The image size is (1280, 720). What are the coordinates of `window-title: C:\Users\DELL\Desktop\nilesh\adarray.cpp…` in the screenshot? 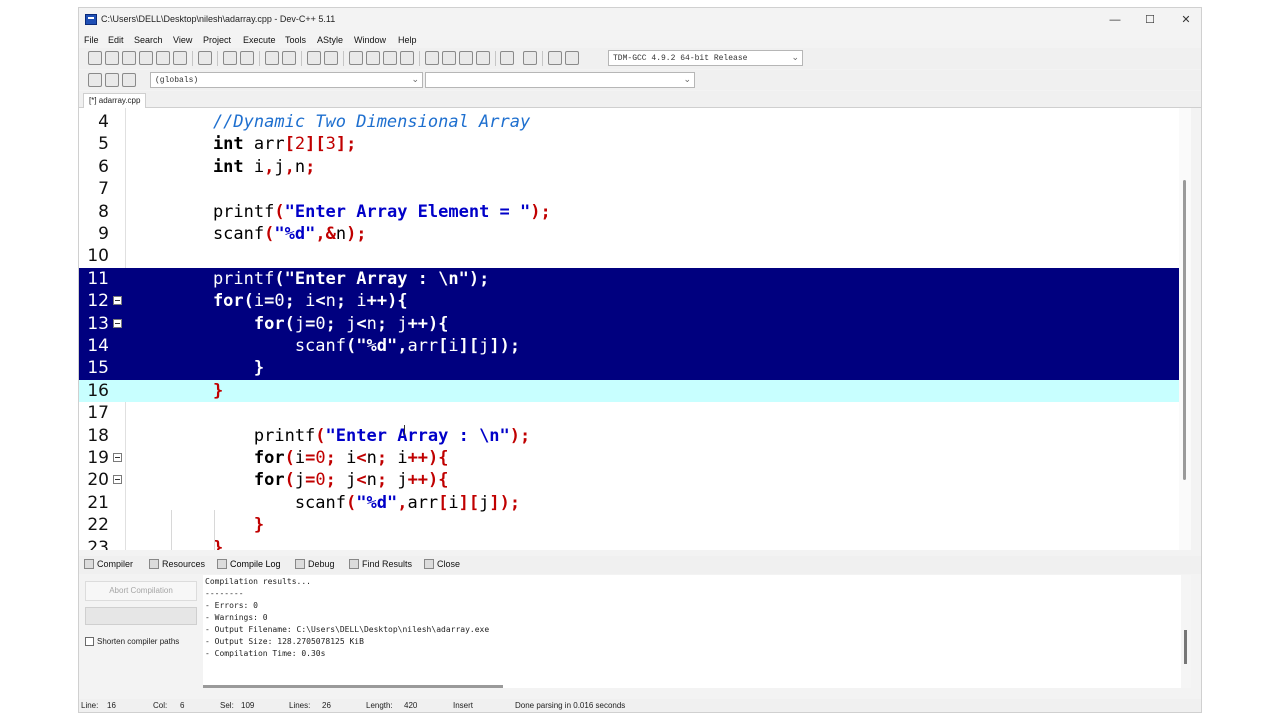 It's located at (218, 19).